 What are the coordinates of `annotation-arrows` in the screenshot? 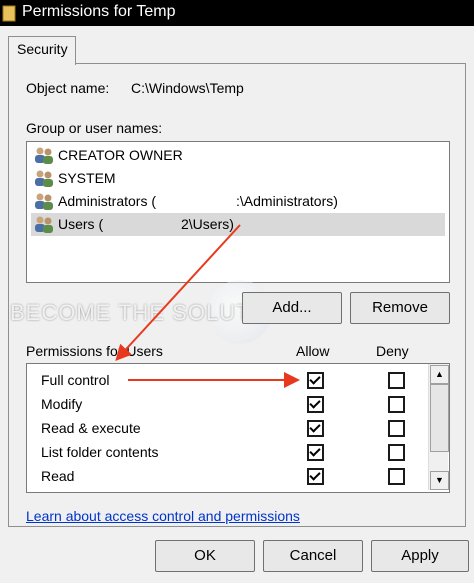 It's located at (207, 306).